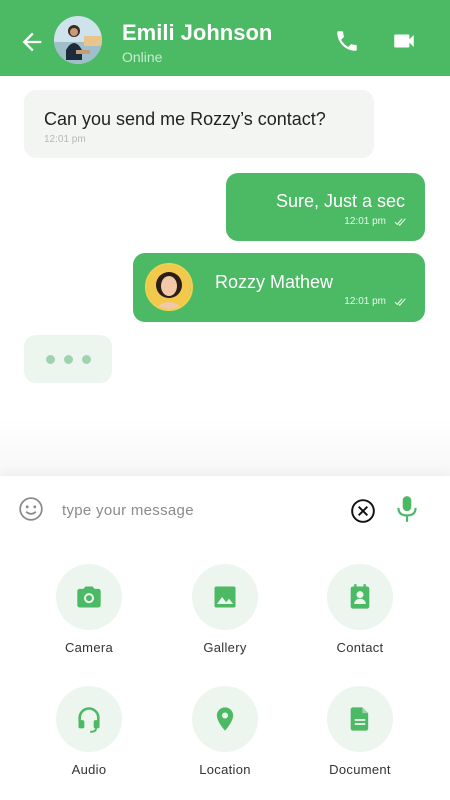 Image resolution: width=450 pixels, height=800 pixels. Describe the element at coordinates (78, 40) in the screenshot. I see `contact-avatar` at that location.